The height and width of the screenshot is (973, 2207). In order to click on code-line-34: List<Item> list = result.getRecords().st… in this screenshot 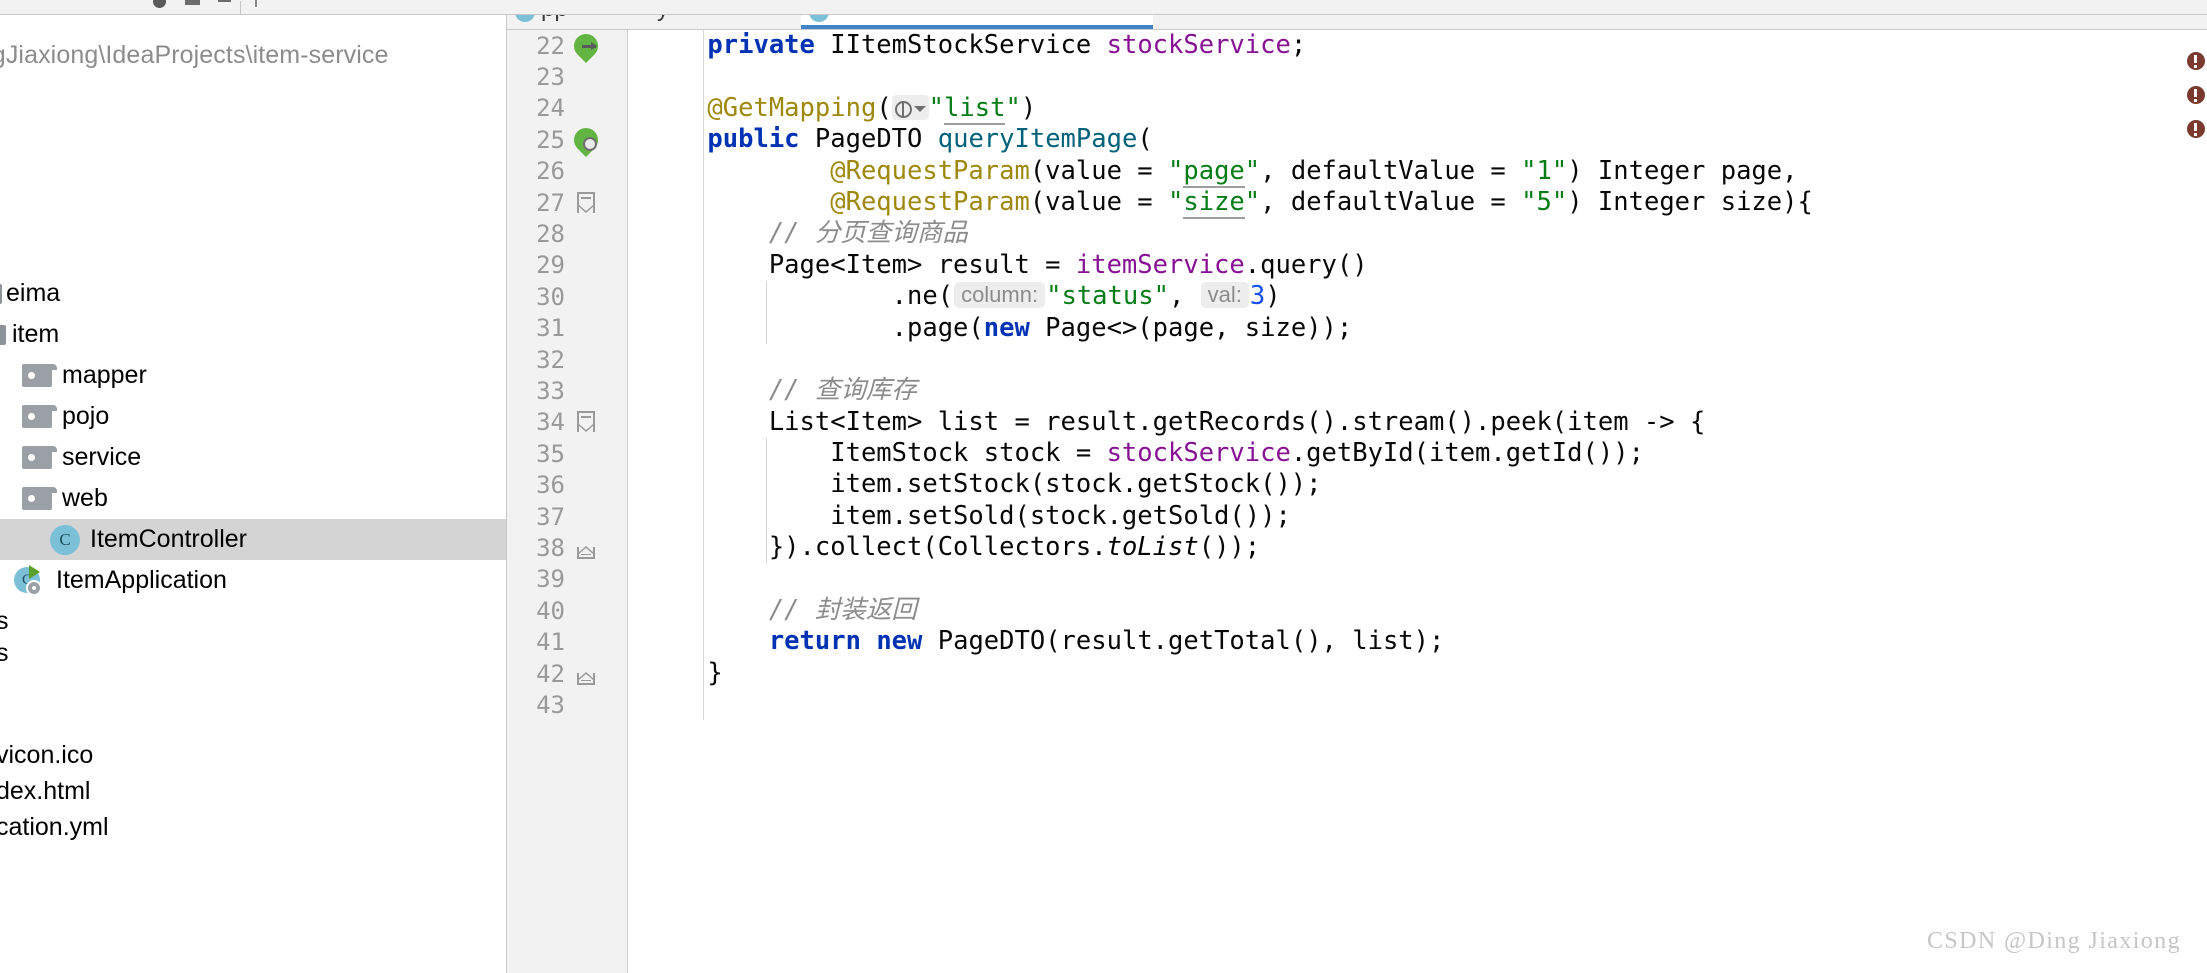, I will do `click(1417, 422)`.